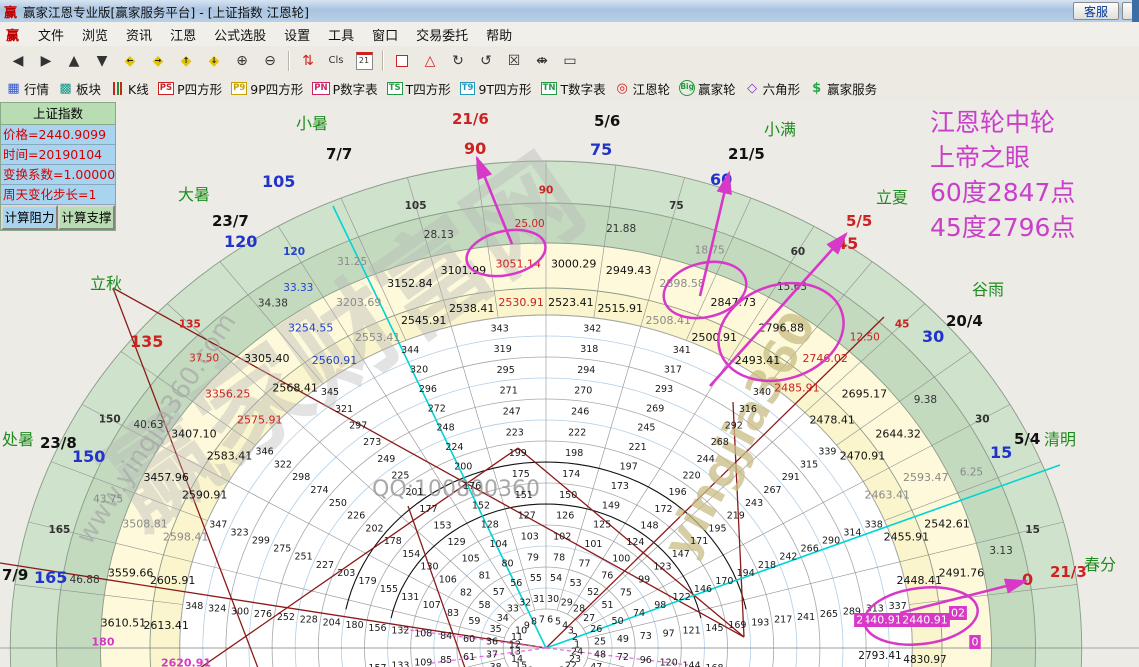 The height and width of the screenshot is (667, 1139). What do you see at coordinates (297, 36) in the screenshot?
I see `menu-item-5: 设置` at bounding box center [297, 36].